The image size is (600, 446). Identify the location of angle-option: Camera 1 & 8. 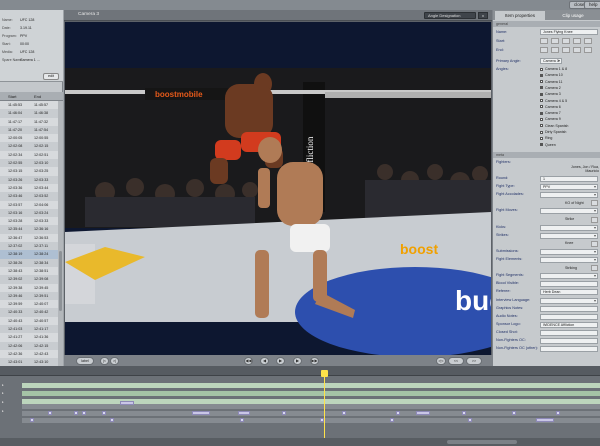
(553, 69).